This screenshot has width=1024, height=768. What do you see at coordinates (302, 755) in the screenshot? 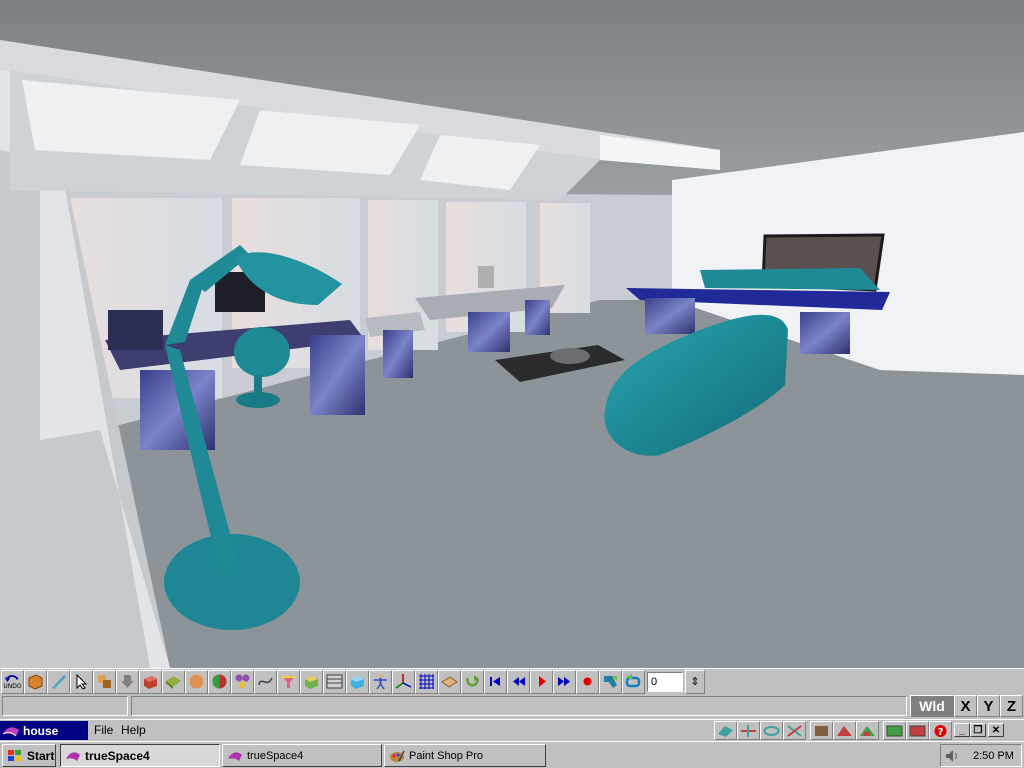
I see `taskbar-item-truespace4: trueSpace4` at bounding box center [302, 755].